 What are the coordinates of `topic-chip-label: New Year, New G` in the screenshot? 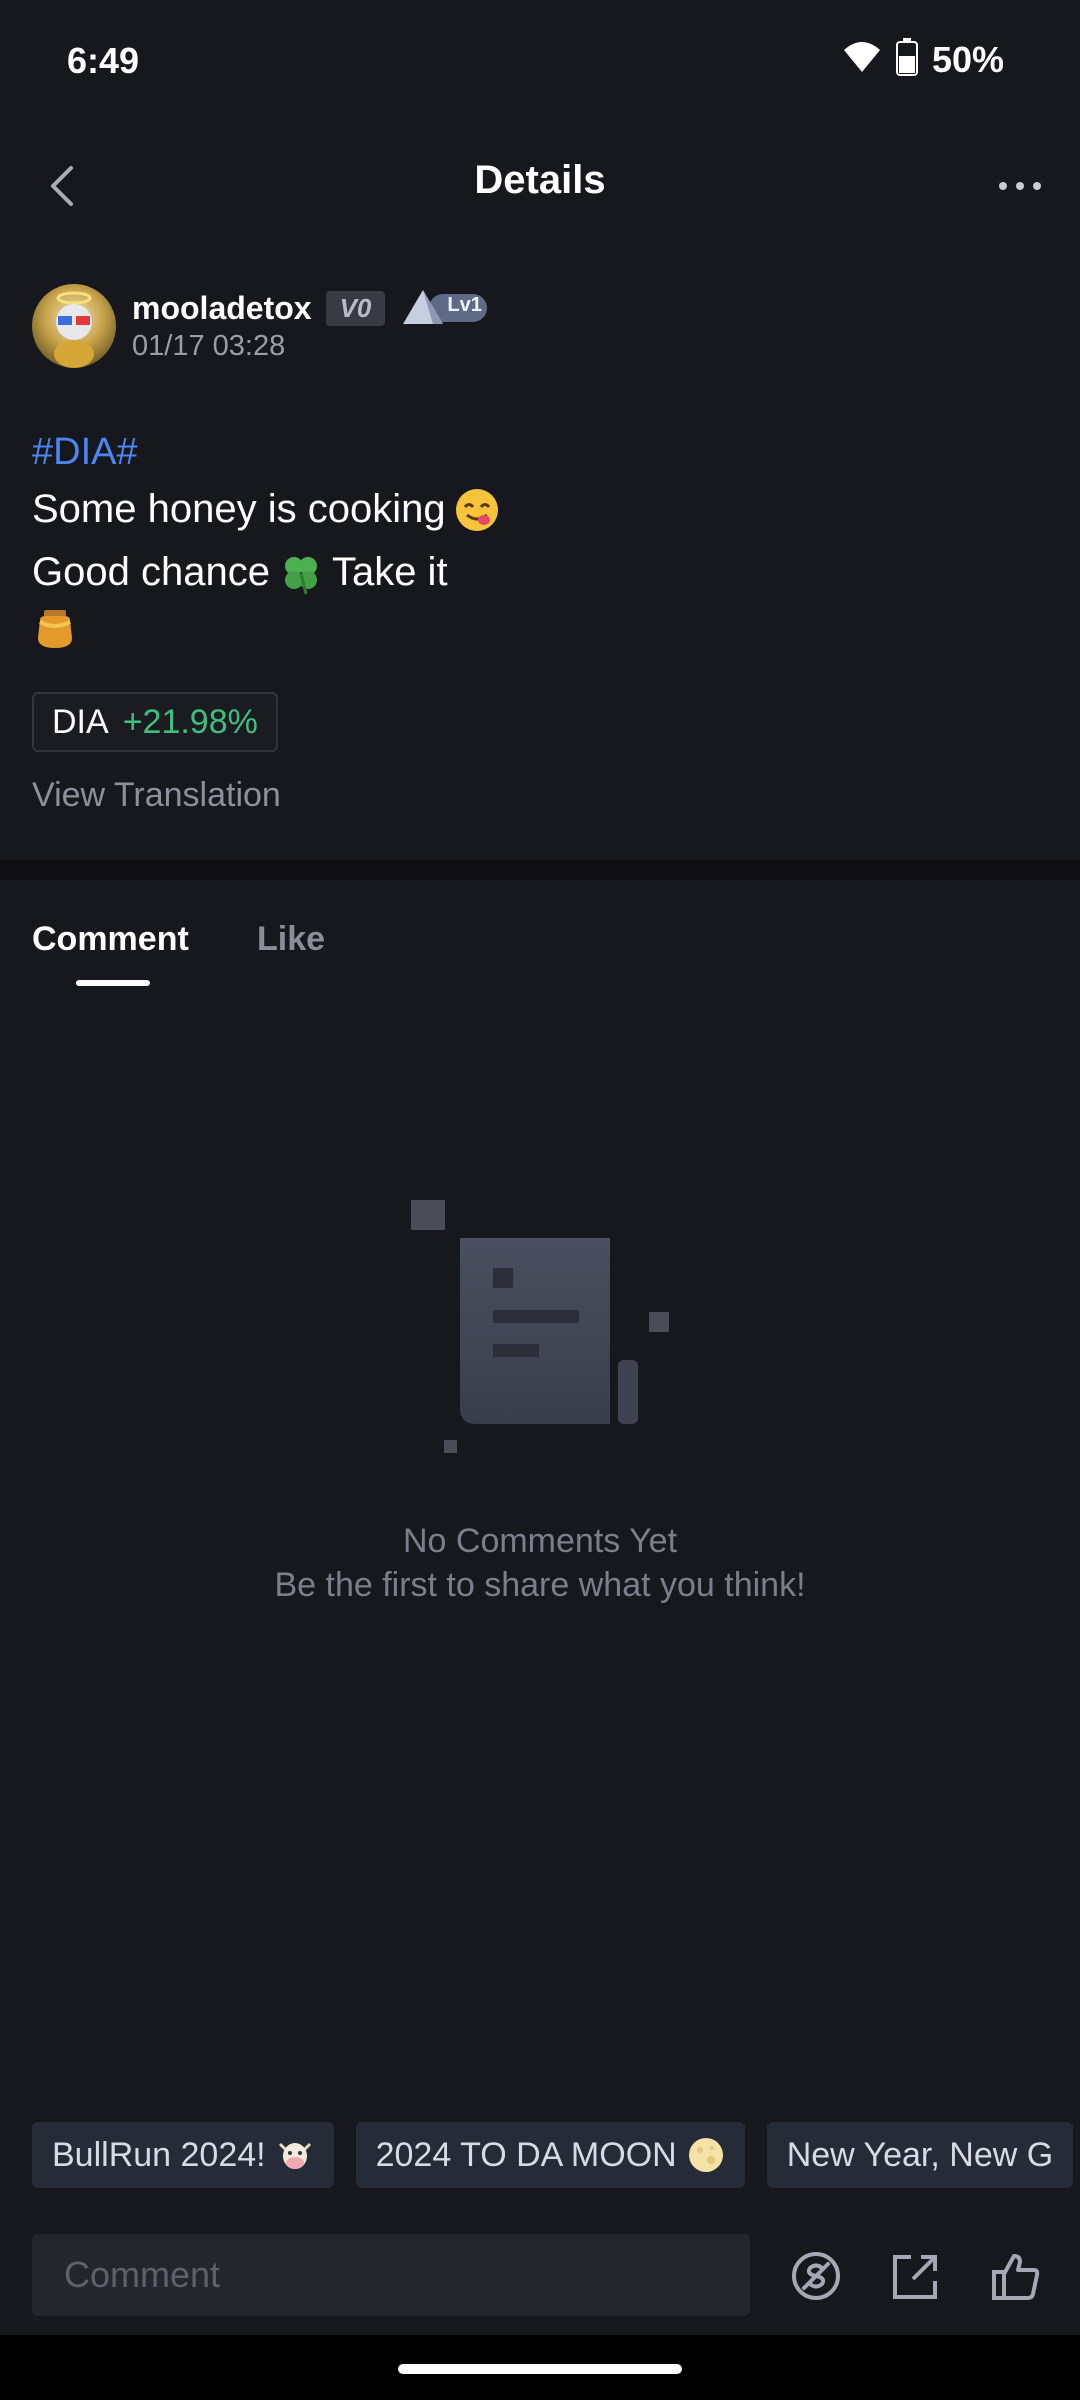 It's located at (920, 2154).